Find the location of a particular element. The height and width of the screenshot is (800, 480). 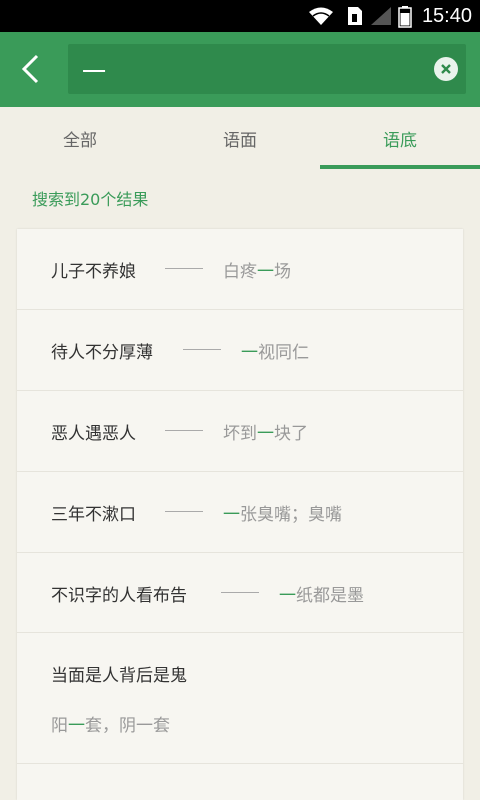

search-input is located at coordinates (252, 69).